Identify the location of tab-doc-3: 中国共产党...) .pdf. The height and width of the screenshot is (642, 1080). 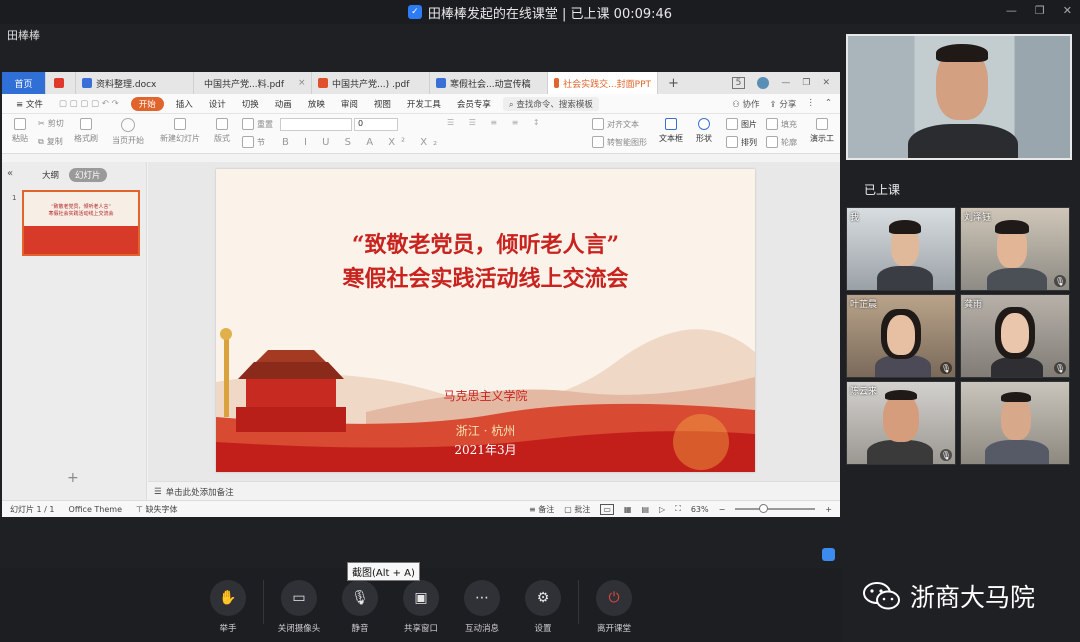
(371, 83).